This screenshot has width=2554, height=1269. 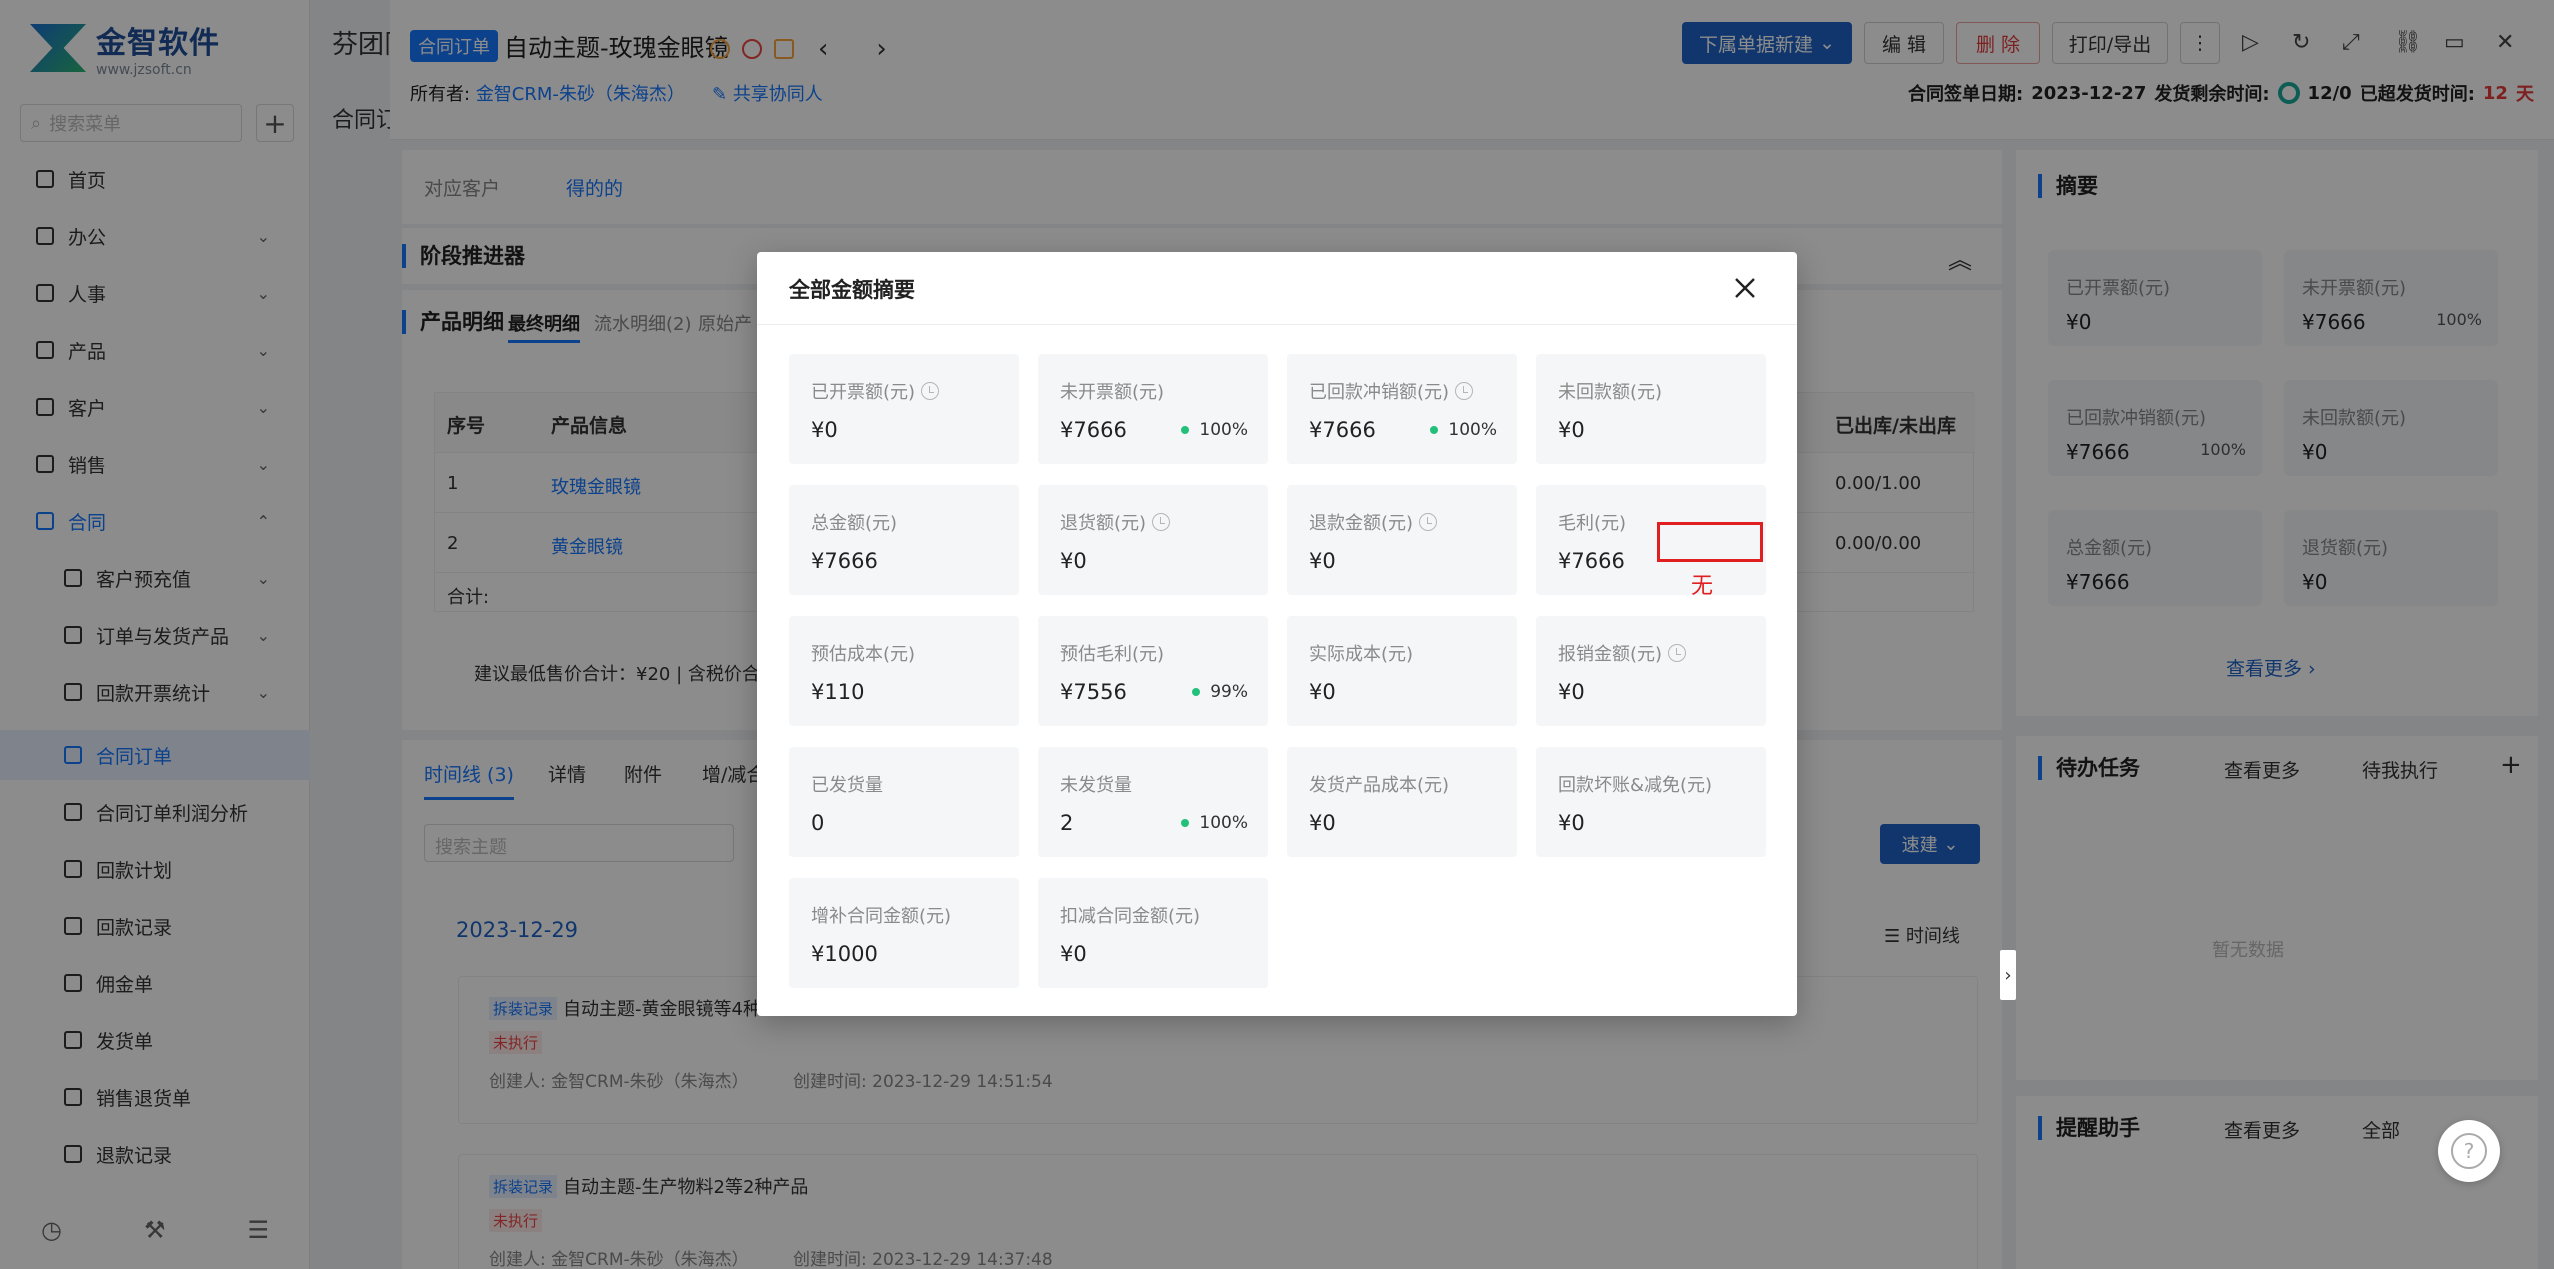 I want to click on amount-tile-label-wrap: 已发货量, so click(x=847, y=784).